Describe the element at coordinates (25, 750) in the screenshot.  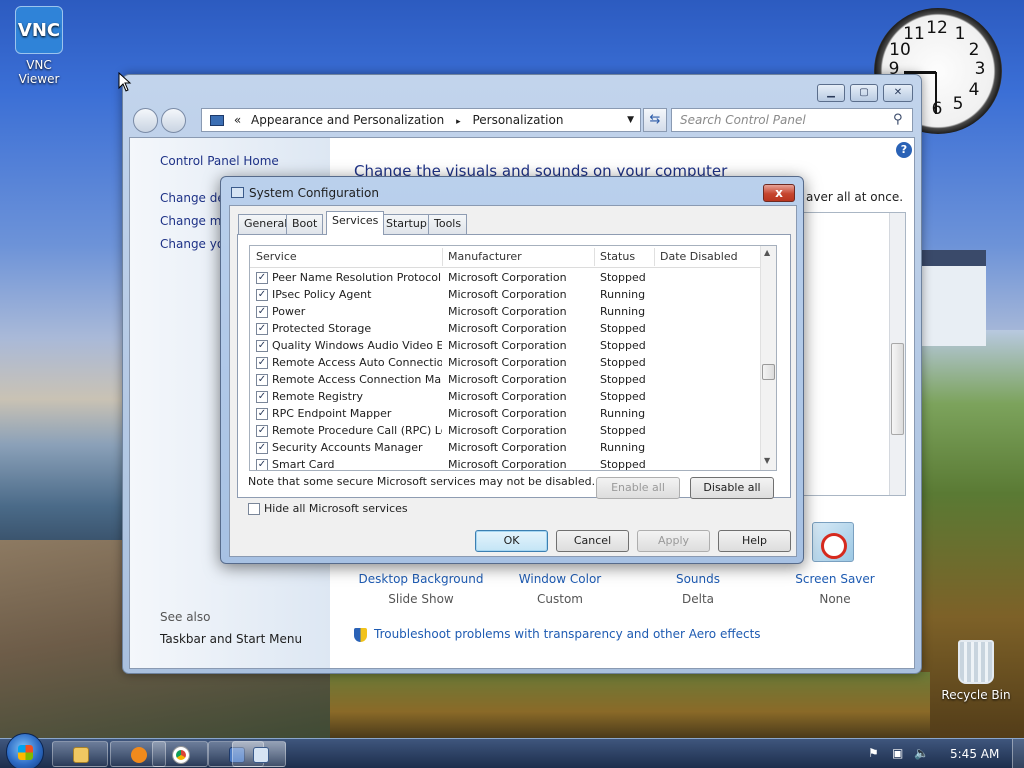
I see `start-button` at that location.